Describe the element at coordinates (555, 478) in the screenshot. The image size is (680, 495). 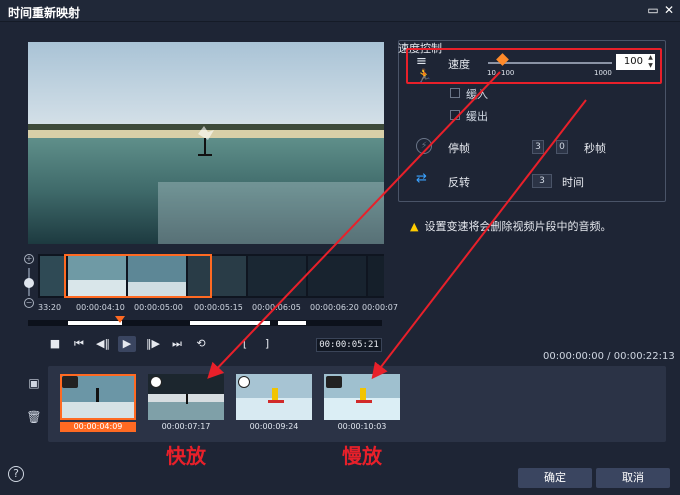
I see `ok-button: 确定` at that location.